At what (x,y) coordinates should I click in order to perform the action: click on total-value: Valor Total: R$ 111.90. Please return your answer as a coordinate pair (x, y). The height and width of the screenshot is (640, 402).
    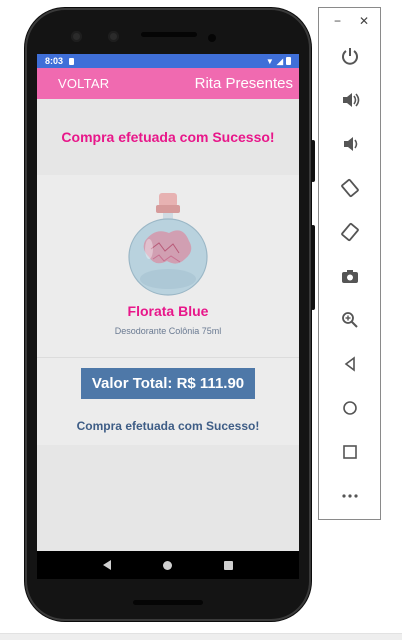
    Looking at the image, I should click on (168, 383).